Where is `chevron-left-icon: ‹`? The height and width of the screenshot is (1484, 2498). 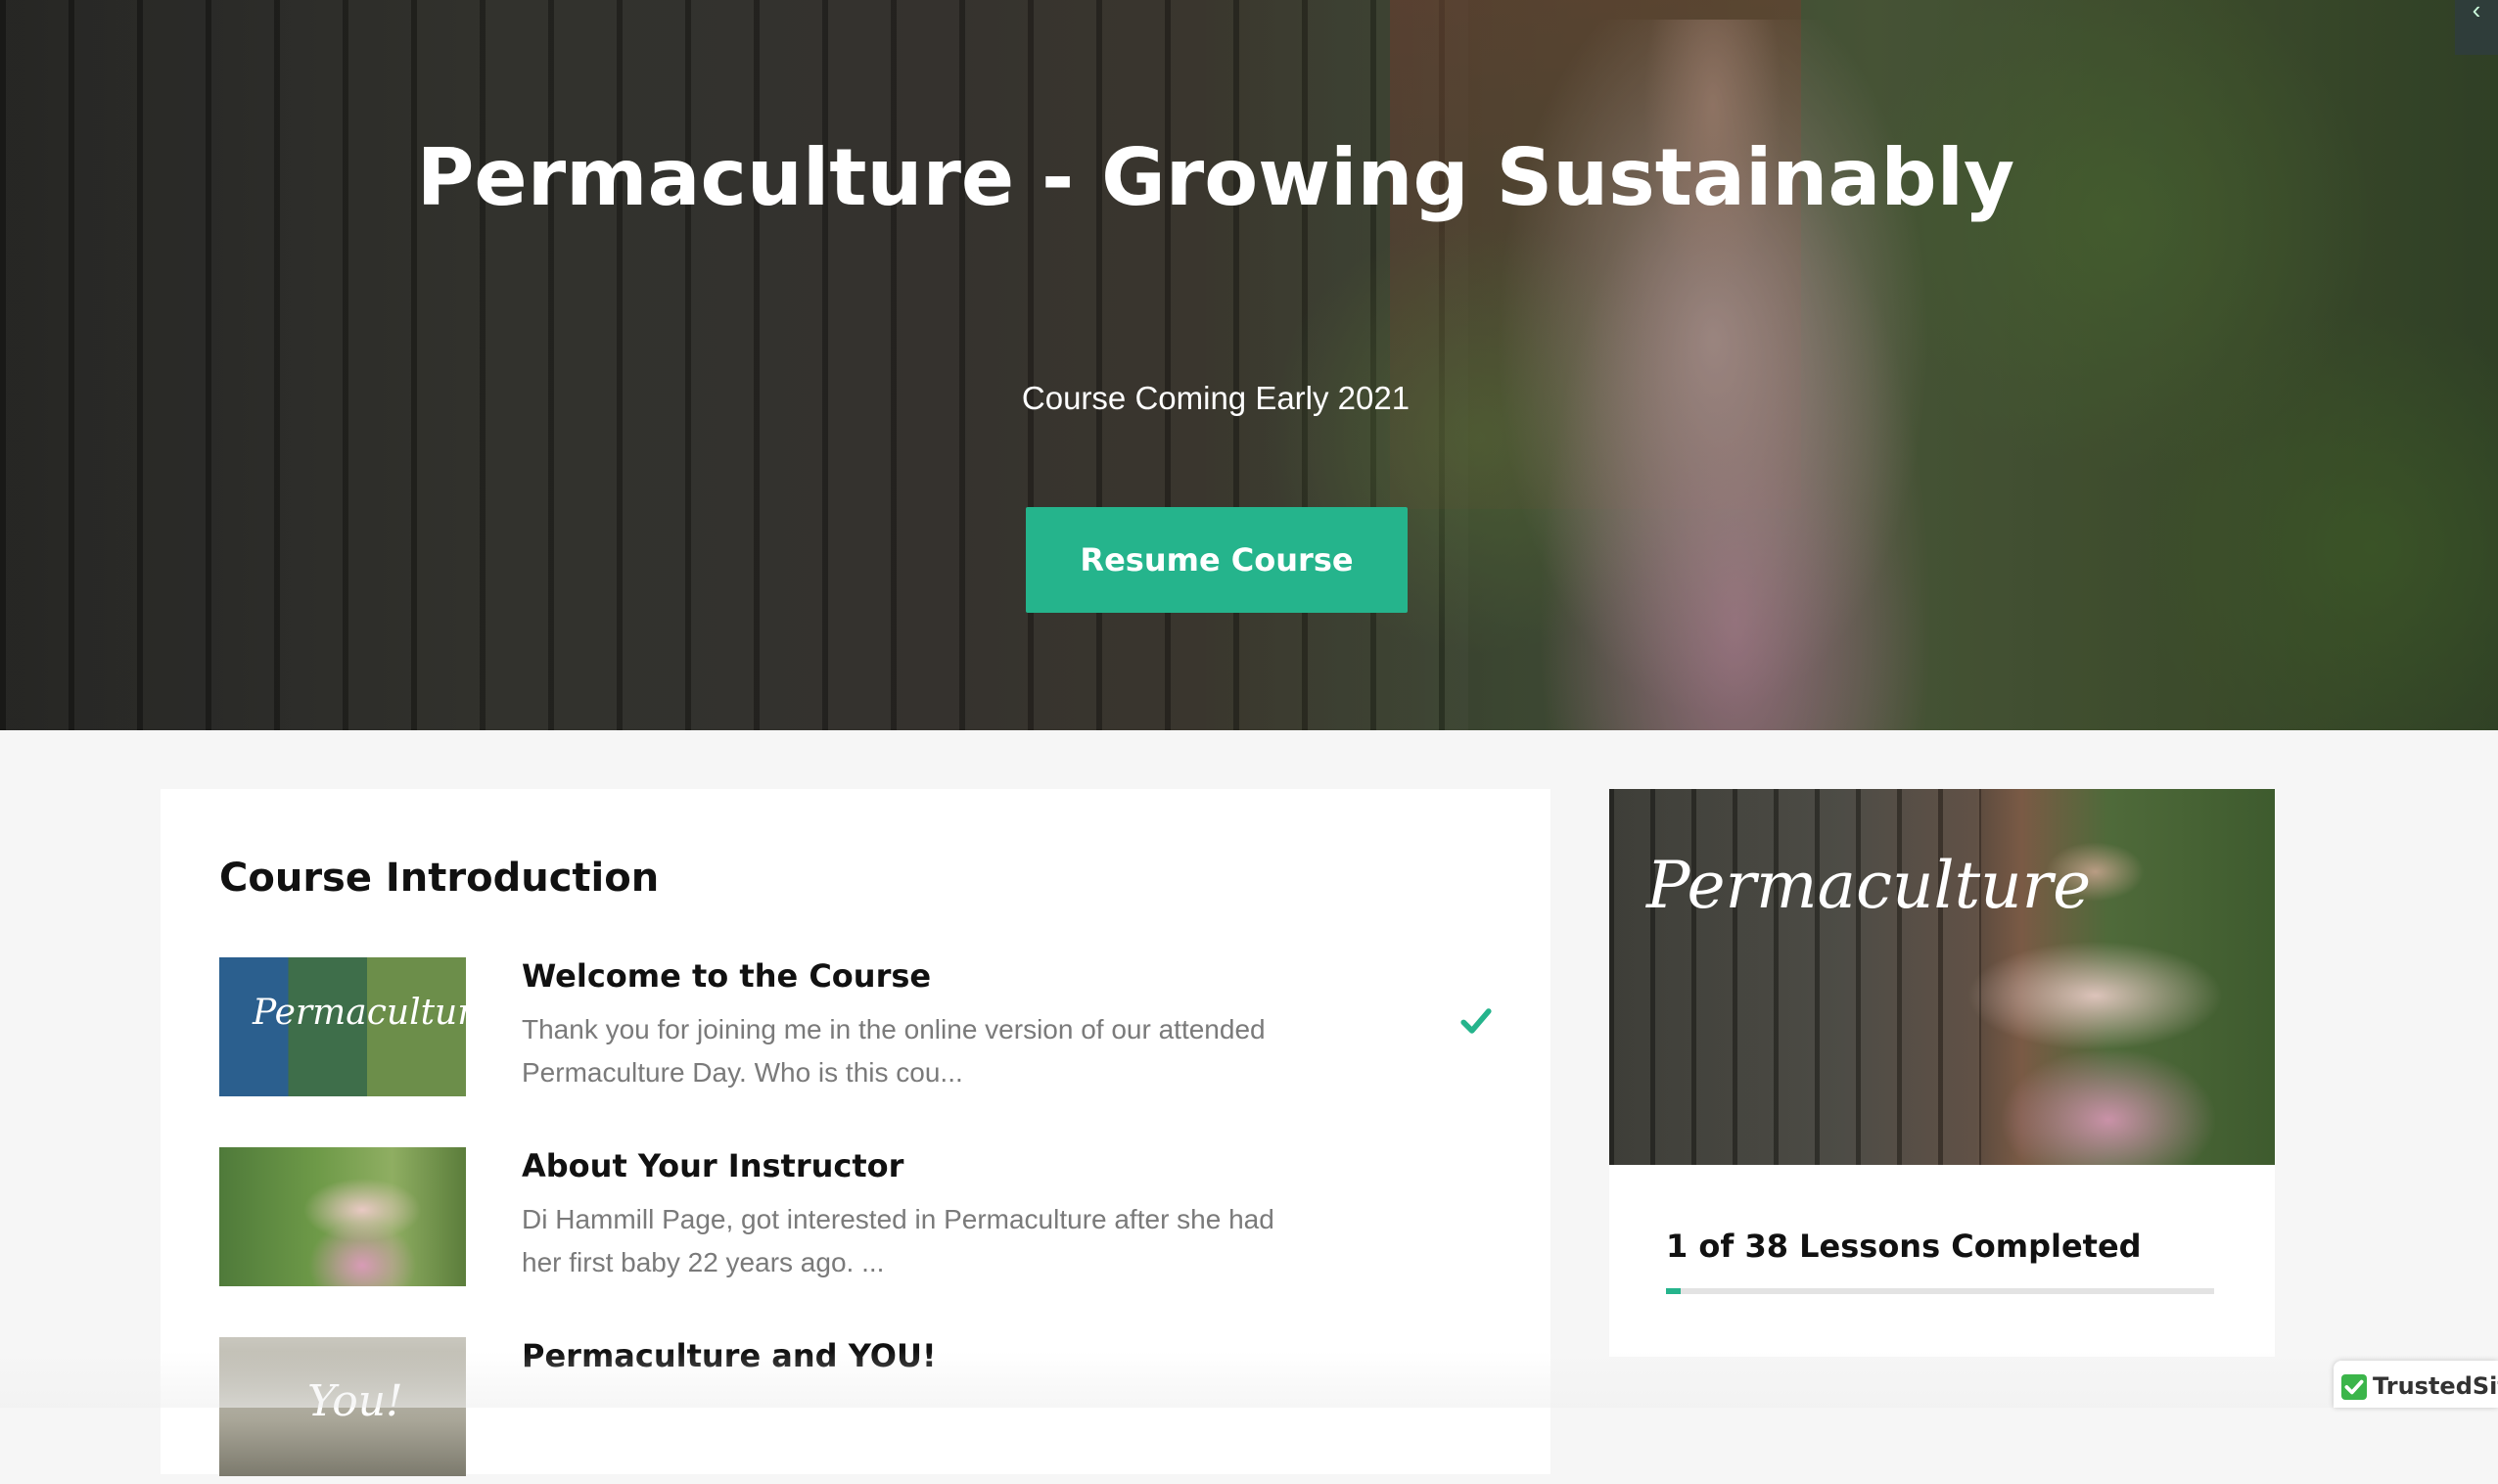 chevron-left-icon: ‹ is located at coordinates (2476, 27).